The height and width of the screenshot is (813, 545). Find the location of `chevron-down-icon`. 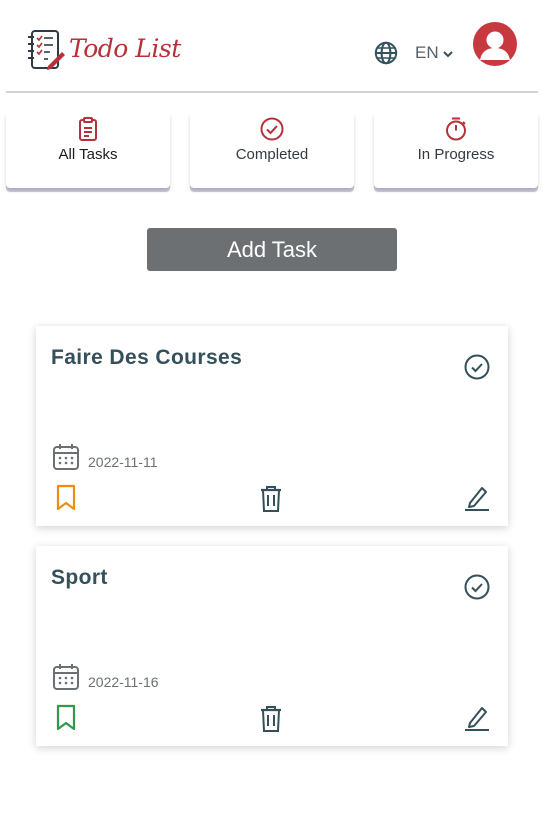

chevron-down-icon is located at coordinates (447, 54).